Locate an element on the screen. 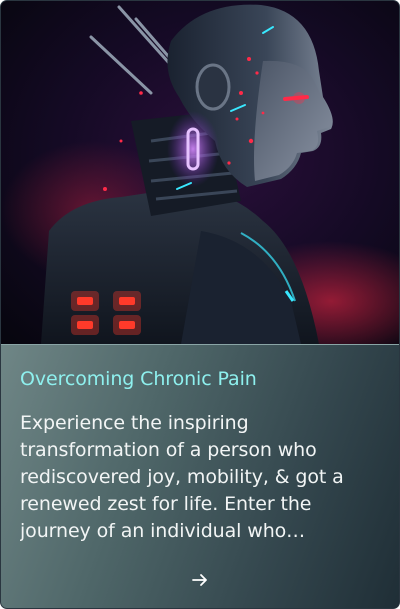 This screenshot has width=400, height=609. card-title: Overcoming Chronic Pain is located at coordinates (138, 379).